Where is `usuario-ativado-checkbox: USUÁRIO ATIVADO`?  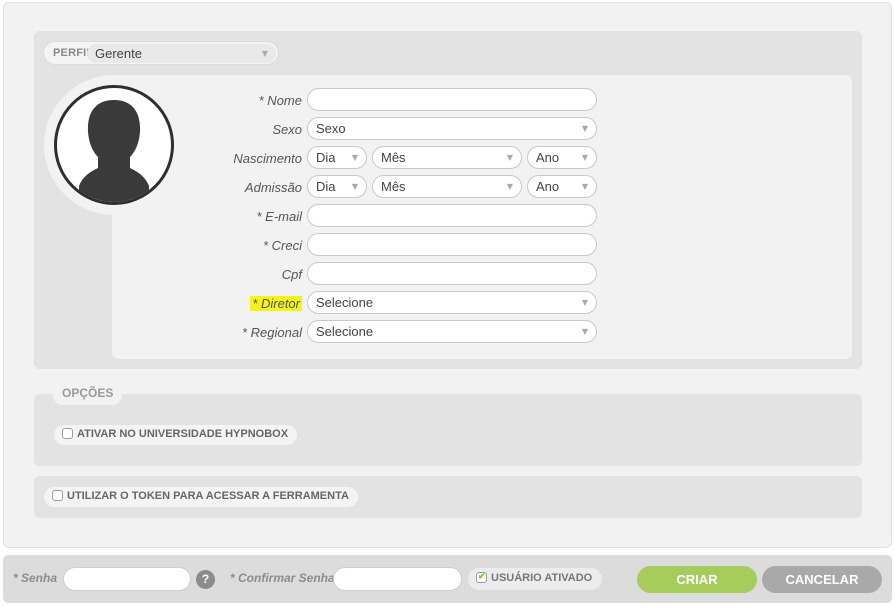 usuario-ativado-checkbox: USUÁRIO ATIVADO is located at coordinates (535, 579).